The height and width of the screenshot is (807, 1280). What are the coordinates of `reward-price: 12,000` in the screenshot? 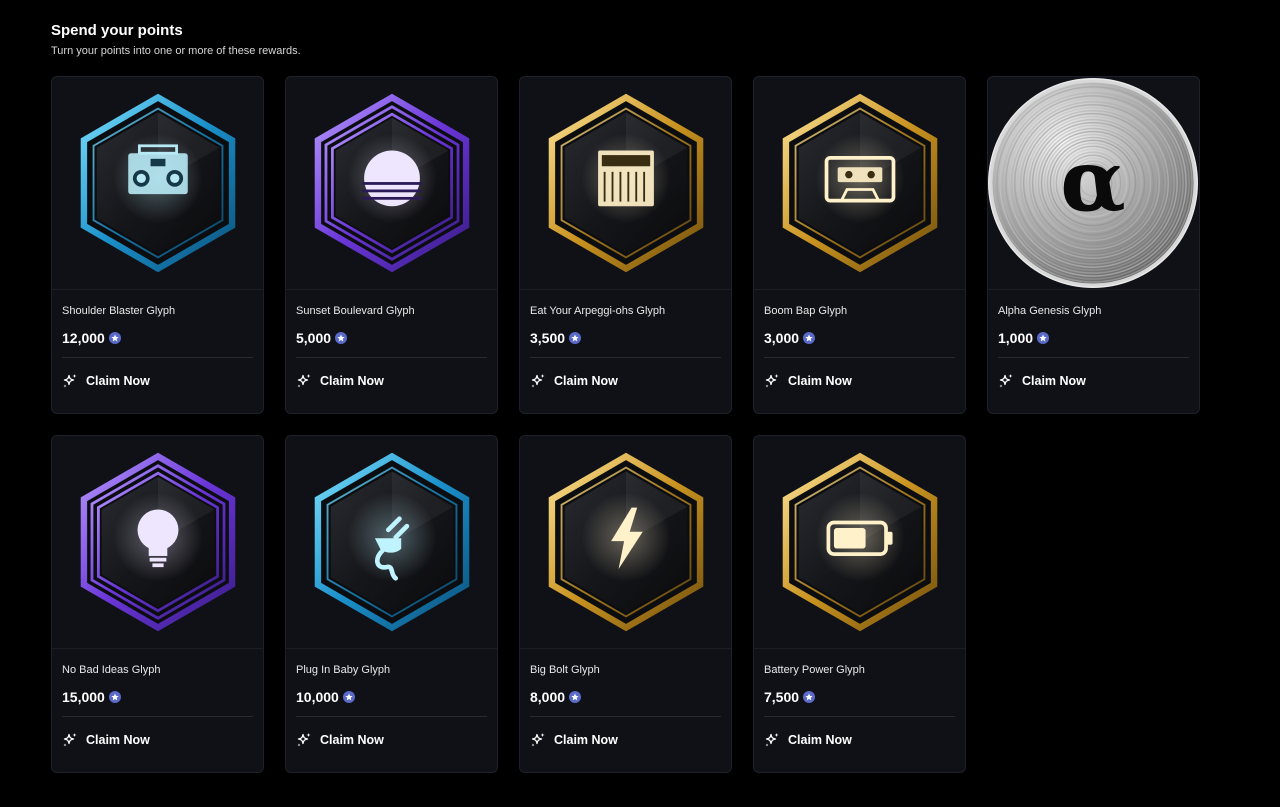 It's located at (83, 338).